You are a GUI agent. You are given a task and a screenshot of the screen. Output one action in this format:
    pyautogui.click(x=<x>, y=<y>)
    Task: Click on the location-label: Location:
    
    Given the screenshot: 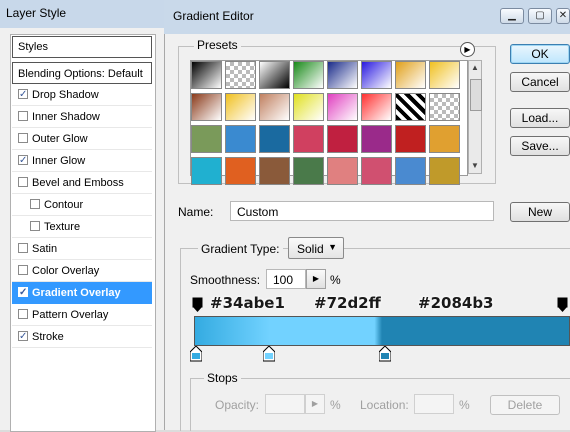 What is the action you would take?
    pyautogui.click(x=384, y=405)
    